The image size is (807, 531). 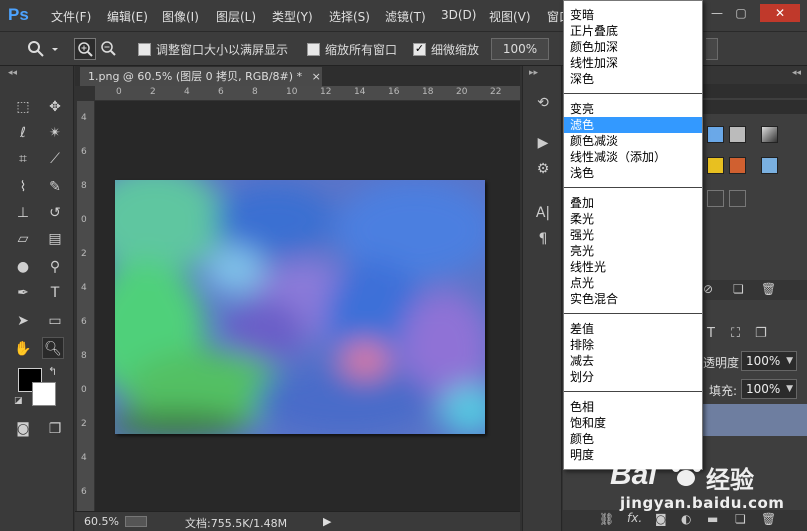 I want to click on blend-mode-option: 线性光, so click(x=633, y=267).